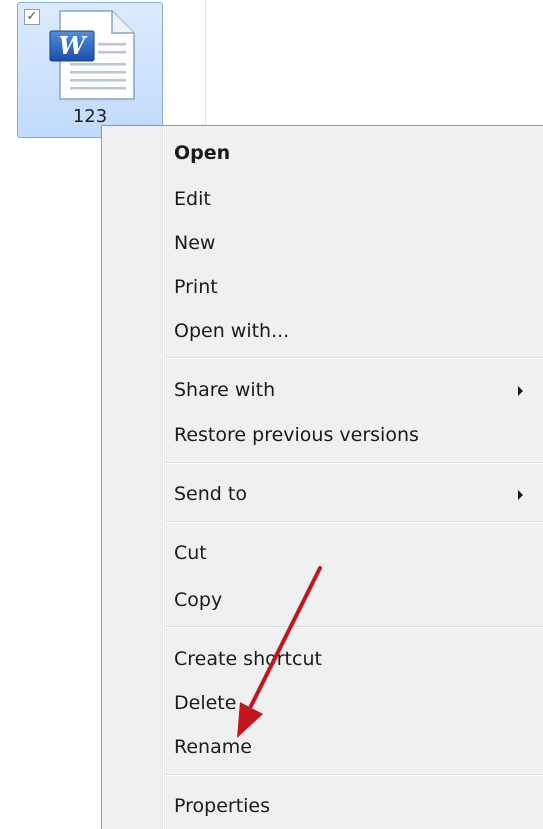  Describe the element at coordinates (213, 747) in the screenshot. I see `menu-item-label: Rename` at that location.